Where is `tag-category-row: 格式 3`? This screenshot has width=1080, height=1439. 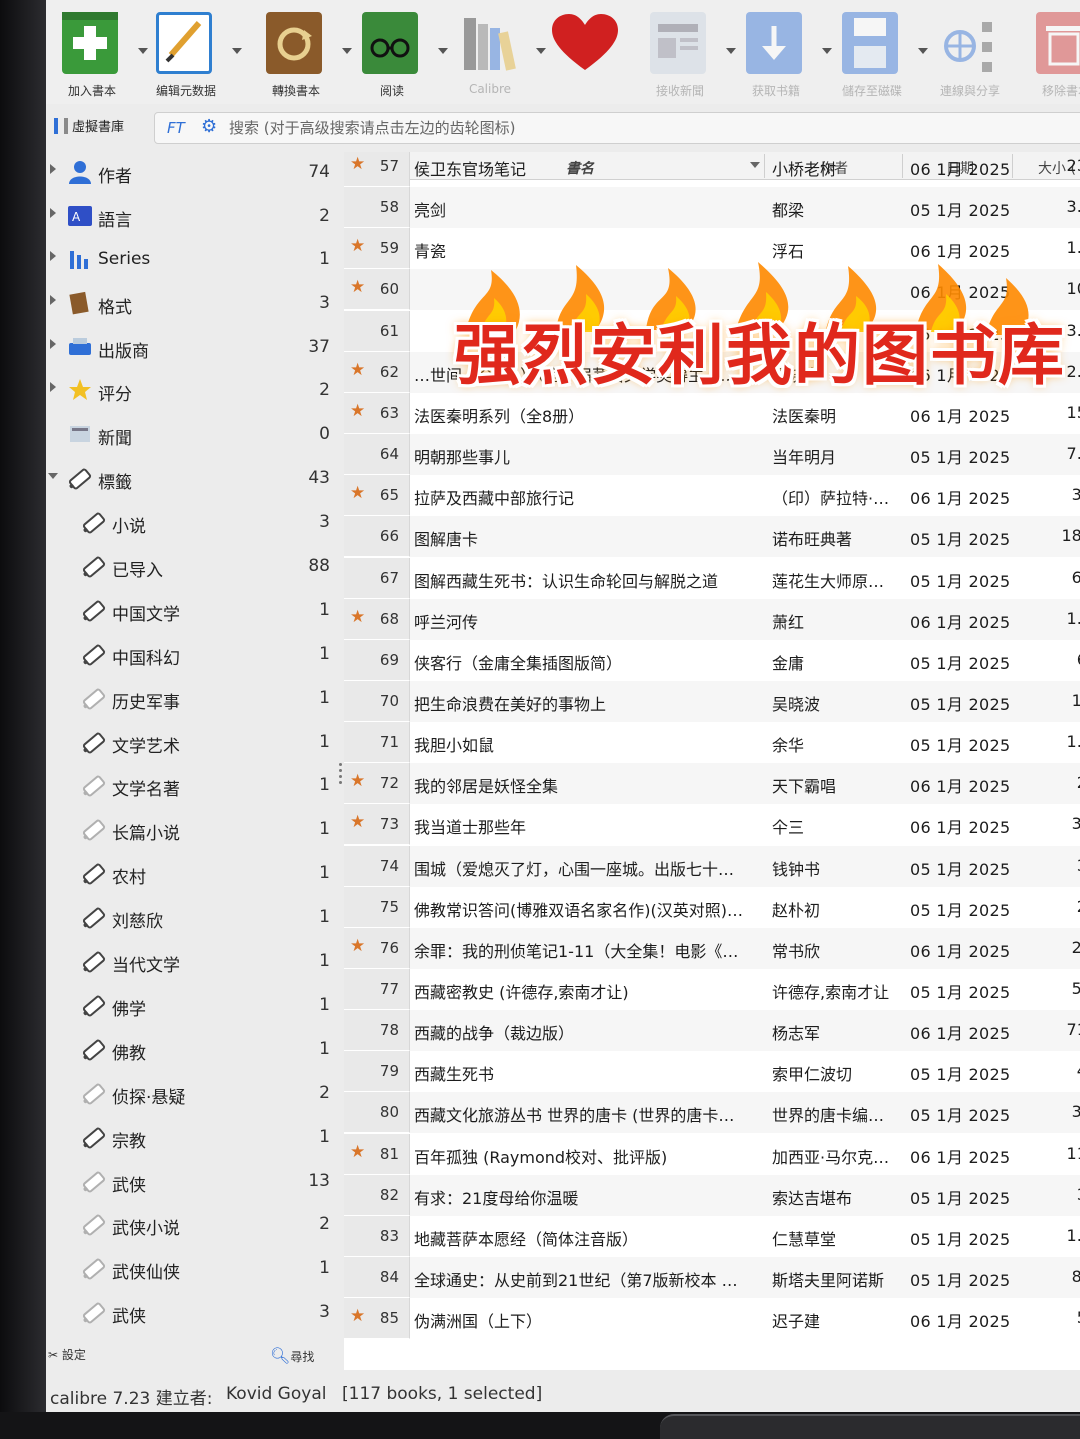
tag-category-row: 格式 3 is located at coordinates (192, 303).